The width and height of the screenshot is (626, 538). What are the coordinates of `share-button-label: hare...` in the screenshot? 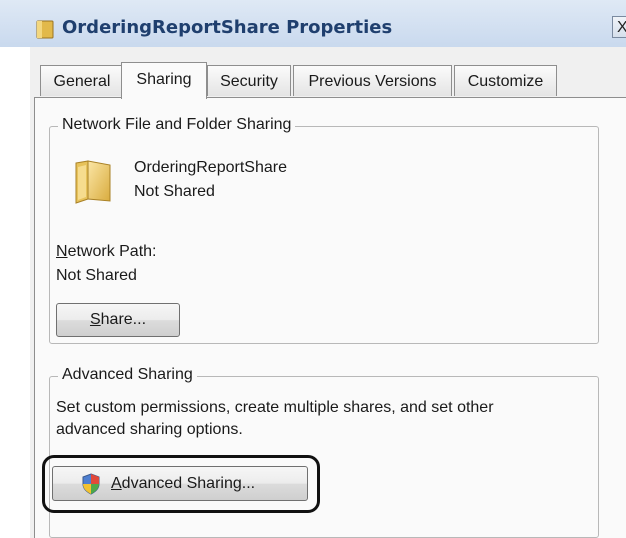 It's located at (123, 319).